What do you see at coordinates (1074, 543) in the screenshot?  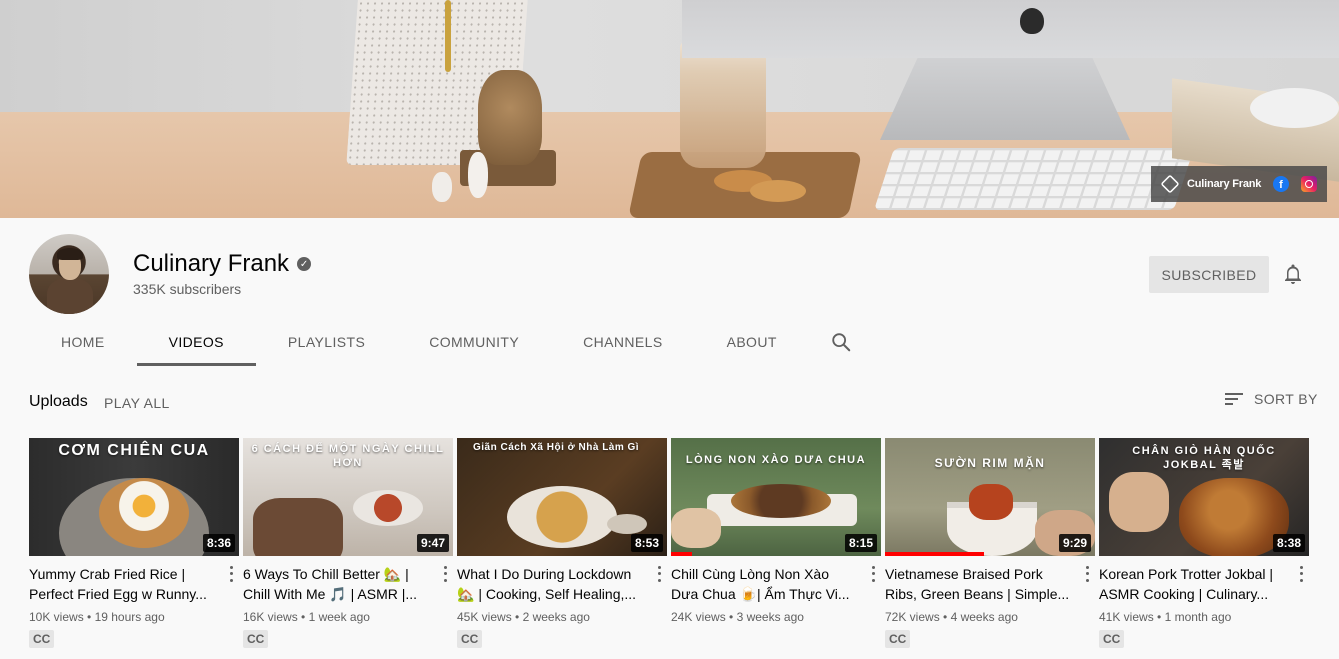 I see `video-duration: 9:29` at bounding box center [1074, 543].